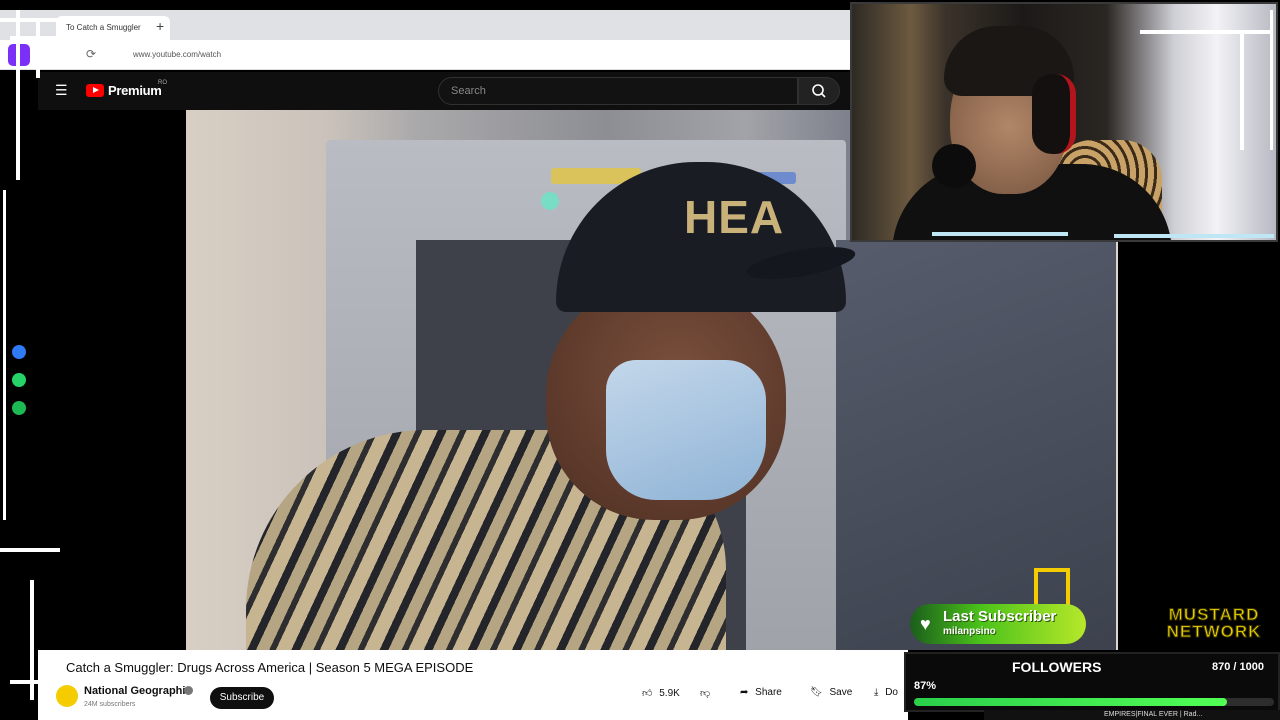  What do you see at coordinates (734, 217) in the screenshot?
I see `cap-lettering: HEA` at bounding box center [734, 217].